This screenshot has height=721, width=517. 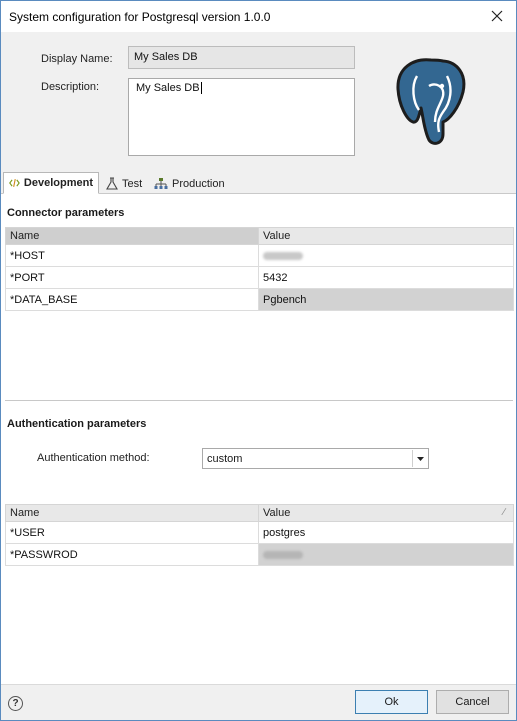 I want to click on table-row: *PORT 5432, so click(x=259, y=277).